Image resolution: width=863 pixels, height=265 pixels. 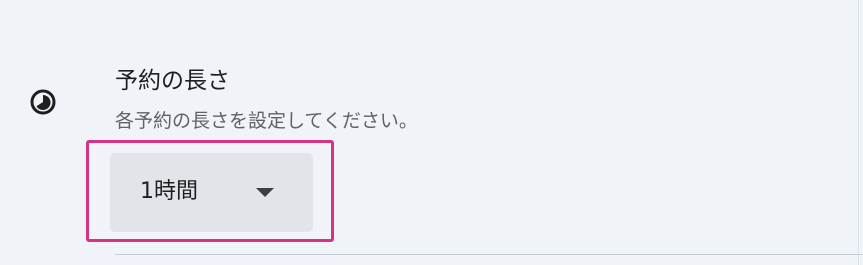 I want to click on setting-description: 各予約の長さを設定してください。, so click(x=266, y=121).